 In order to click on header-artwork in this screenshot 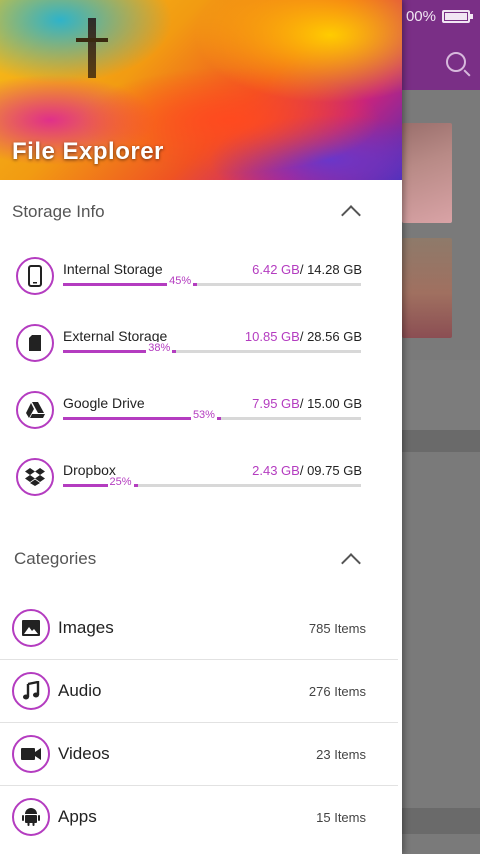, I will do `click(92, 48)`.